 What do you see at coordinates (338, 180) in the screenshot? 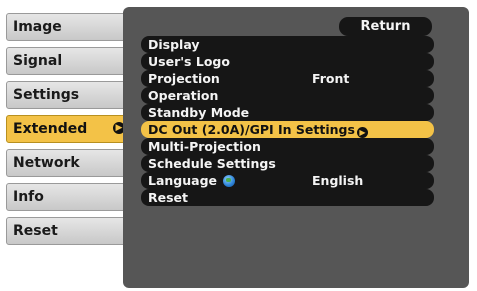
I see `menu-item-value: English` at bounding box center [338, 180].